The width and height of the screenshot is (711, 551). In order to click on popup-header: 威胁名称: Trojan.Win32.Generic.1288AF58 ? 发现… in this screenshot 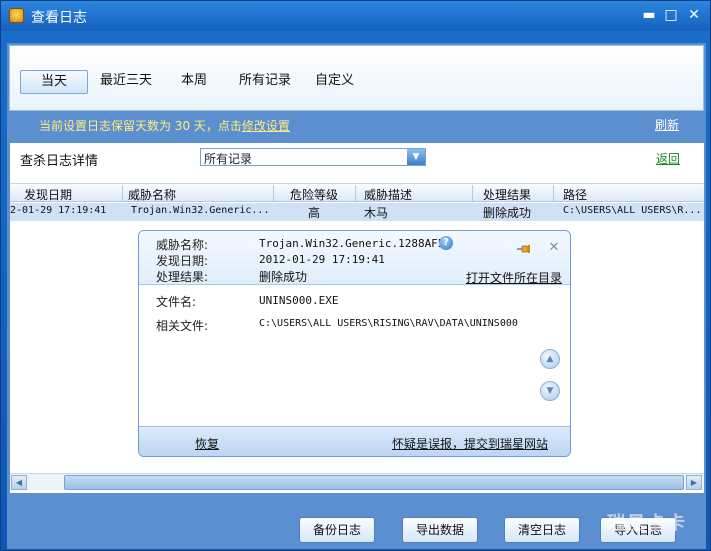, I will do `click(354, 258)`.